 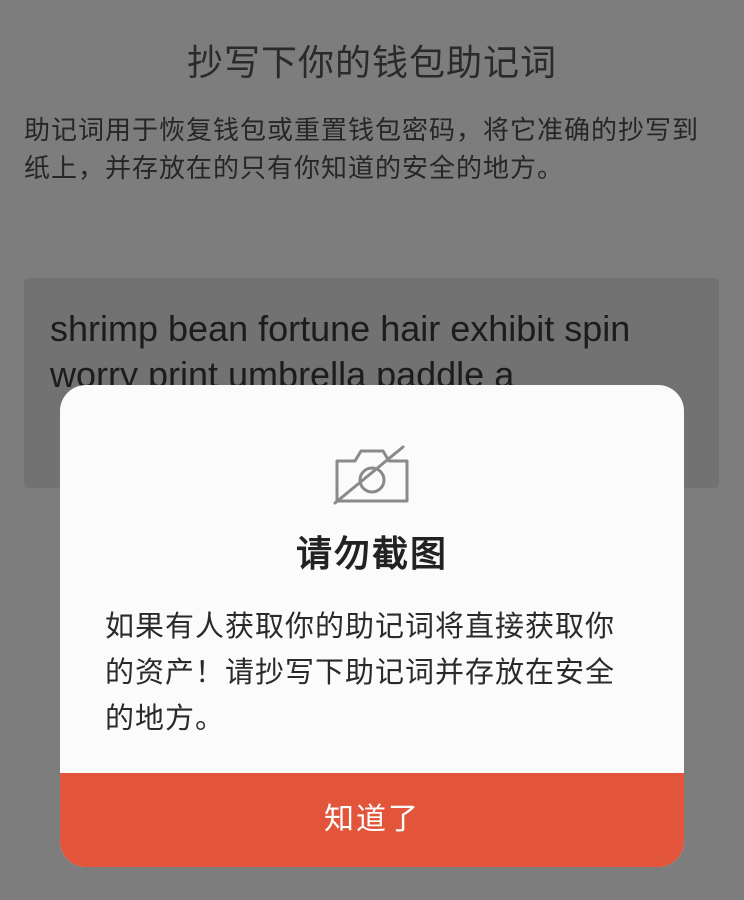 What do you see at coordinates (371, 554) in the screenshot?
I see `dialog-title: 请勿截图` at bounding box center [371, 554].